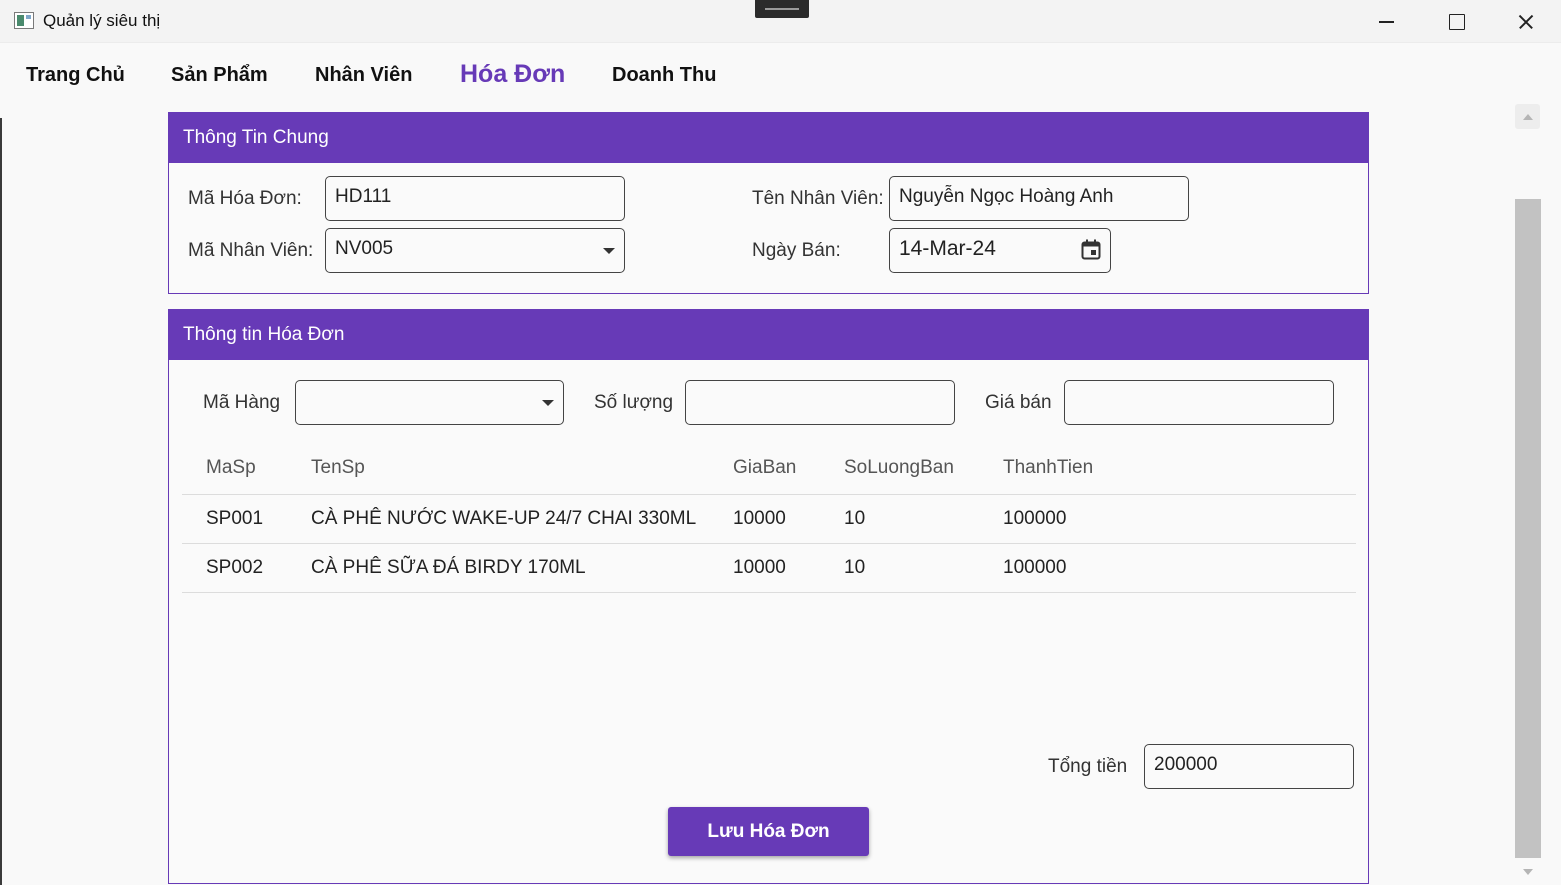  I want to click on product-code-combobox, so click(429, 402).